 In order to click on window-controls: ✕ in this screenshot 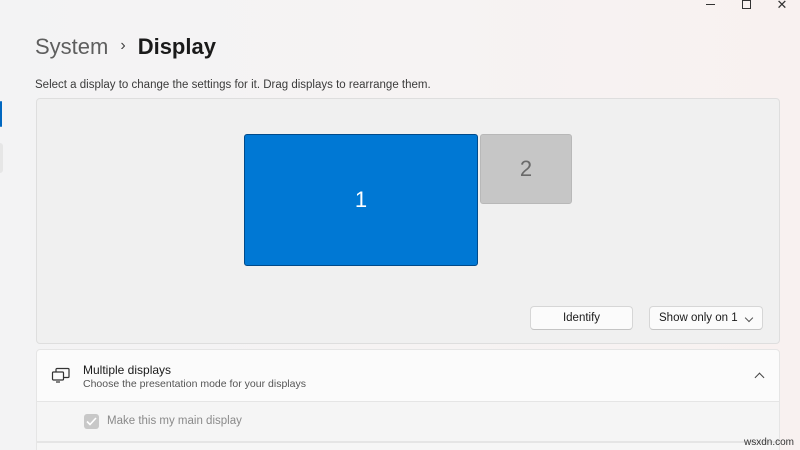, I will do `click(746, 6)`.